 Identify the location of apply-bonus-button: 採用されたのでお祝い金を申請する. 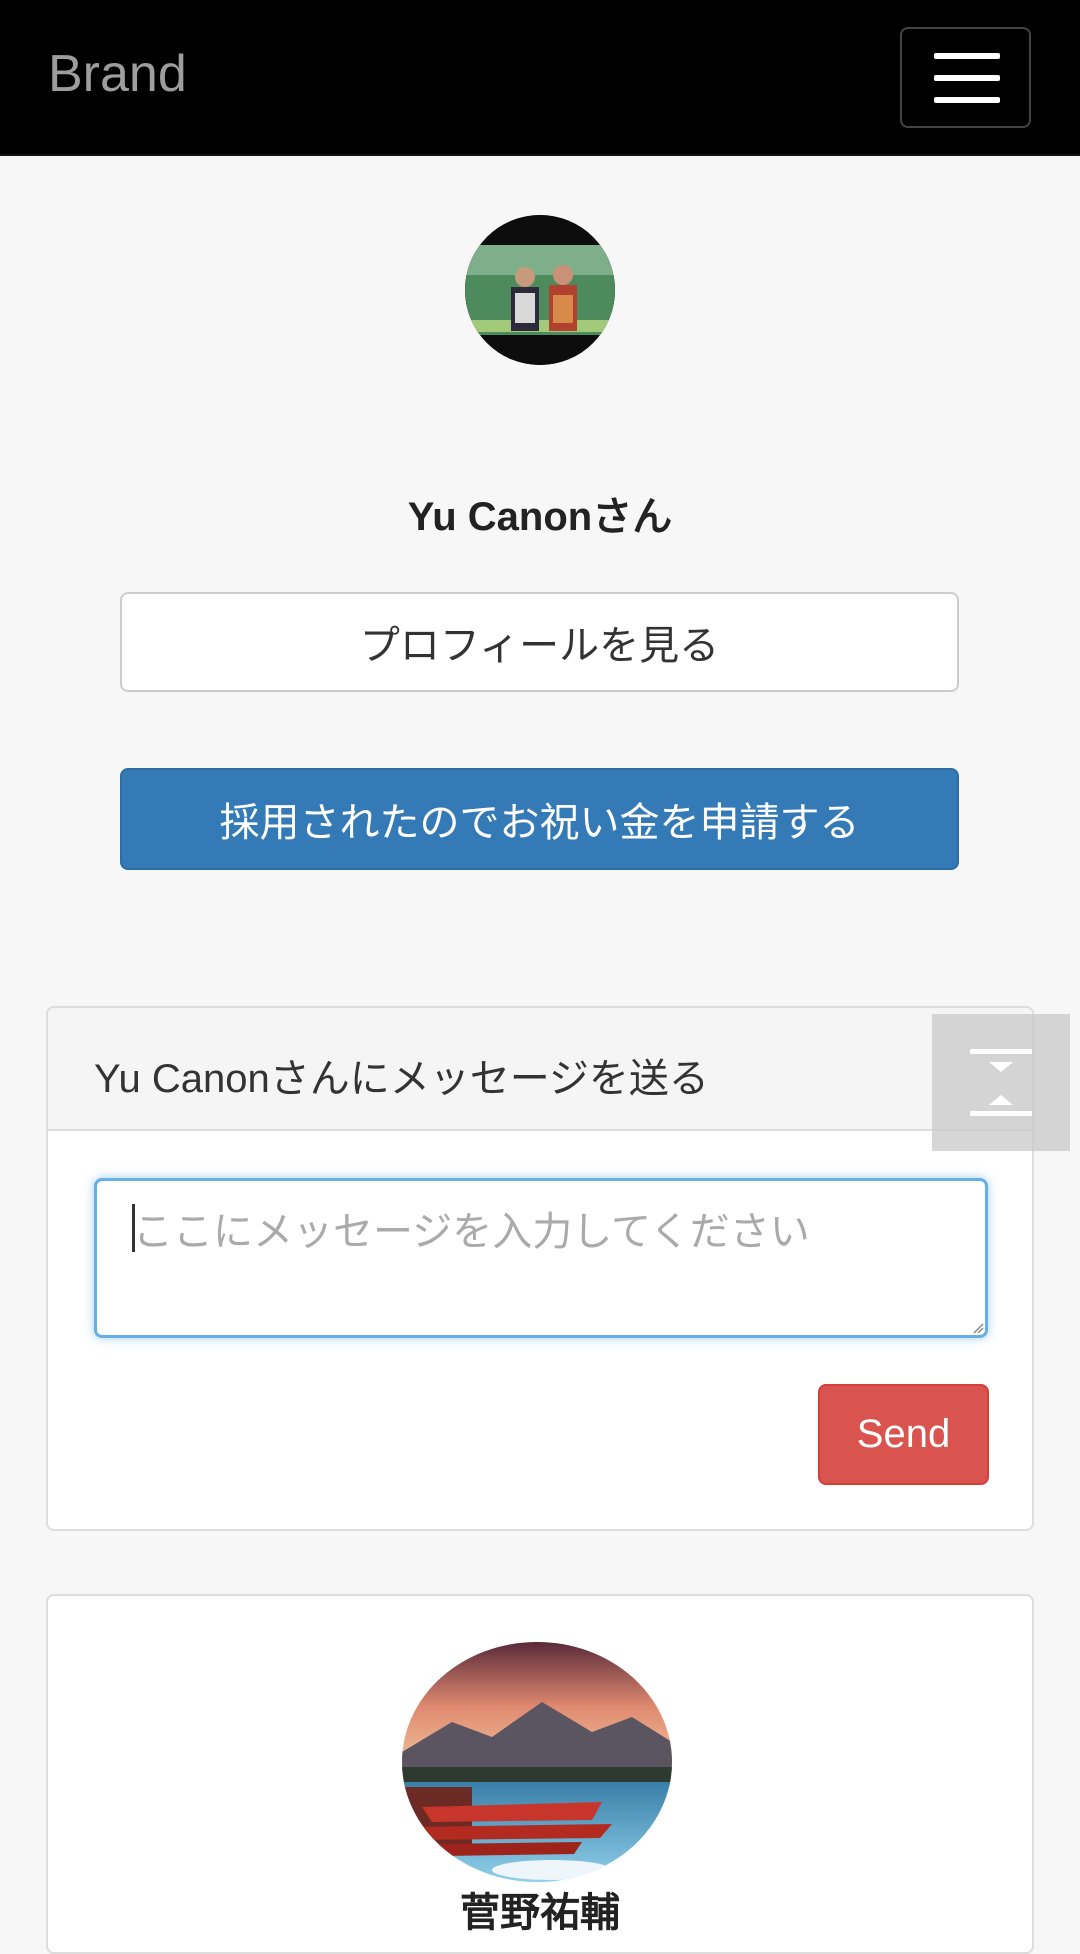
(539, 819).